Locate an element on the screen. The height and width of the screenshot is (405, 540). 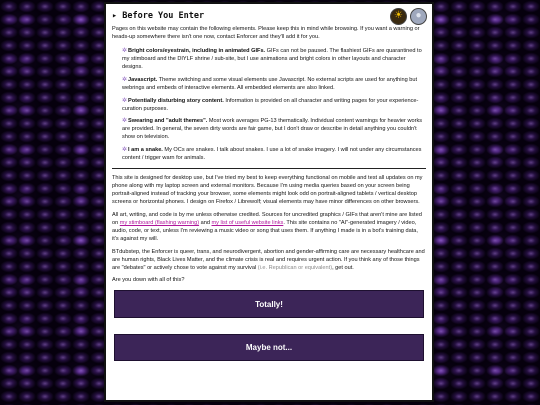
sun-icon: ☀ is located at coordinates (398, 16).